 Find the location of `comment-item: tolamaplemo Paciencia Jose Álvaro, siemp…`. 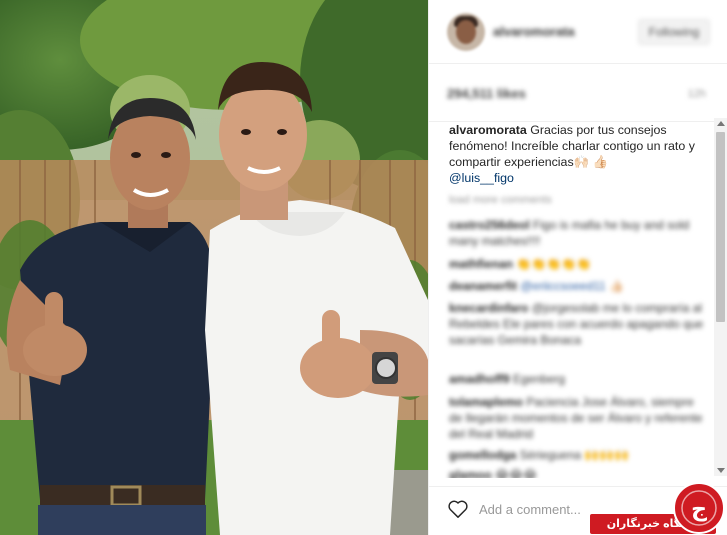

comment-item: tolamaplemo Paciencia Jose Álvaro, siemp… is located at coordinates (579, 418).